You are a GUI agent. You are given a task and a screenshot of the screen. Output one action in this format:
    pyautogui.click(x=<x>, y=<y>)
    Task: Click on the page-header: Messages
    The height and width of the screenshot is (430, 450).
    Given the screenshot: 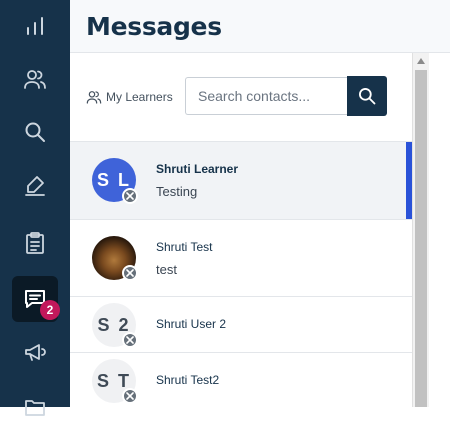 What is the action you would take?
    pyautogui.click(x=260, y=26)
    